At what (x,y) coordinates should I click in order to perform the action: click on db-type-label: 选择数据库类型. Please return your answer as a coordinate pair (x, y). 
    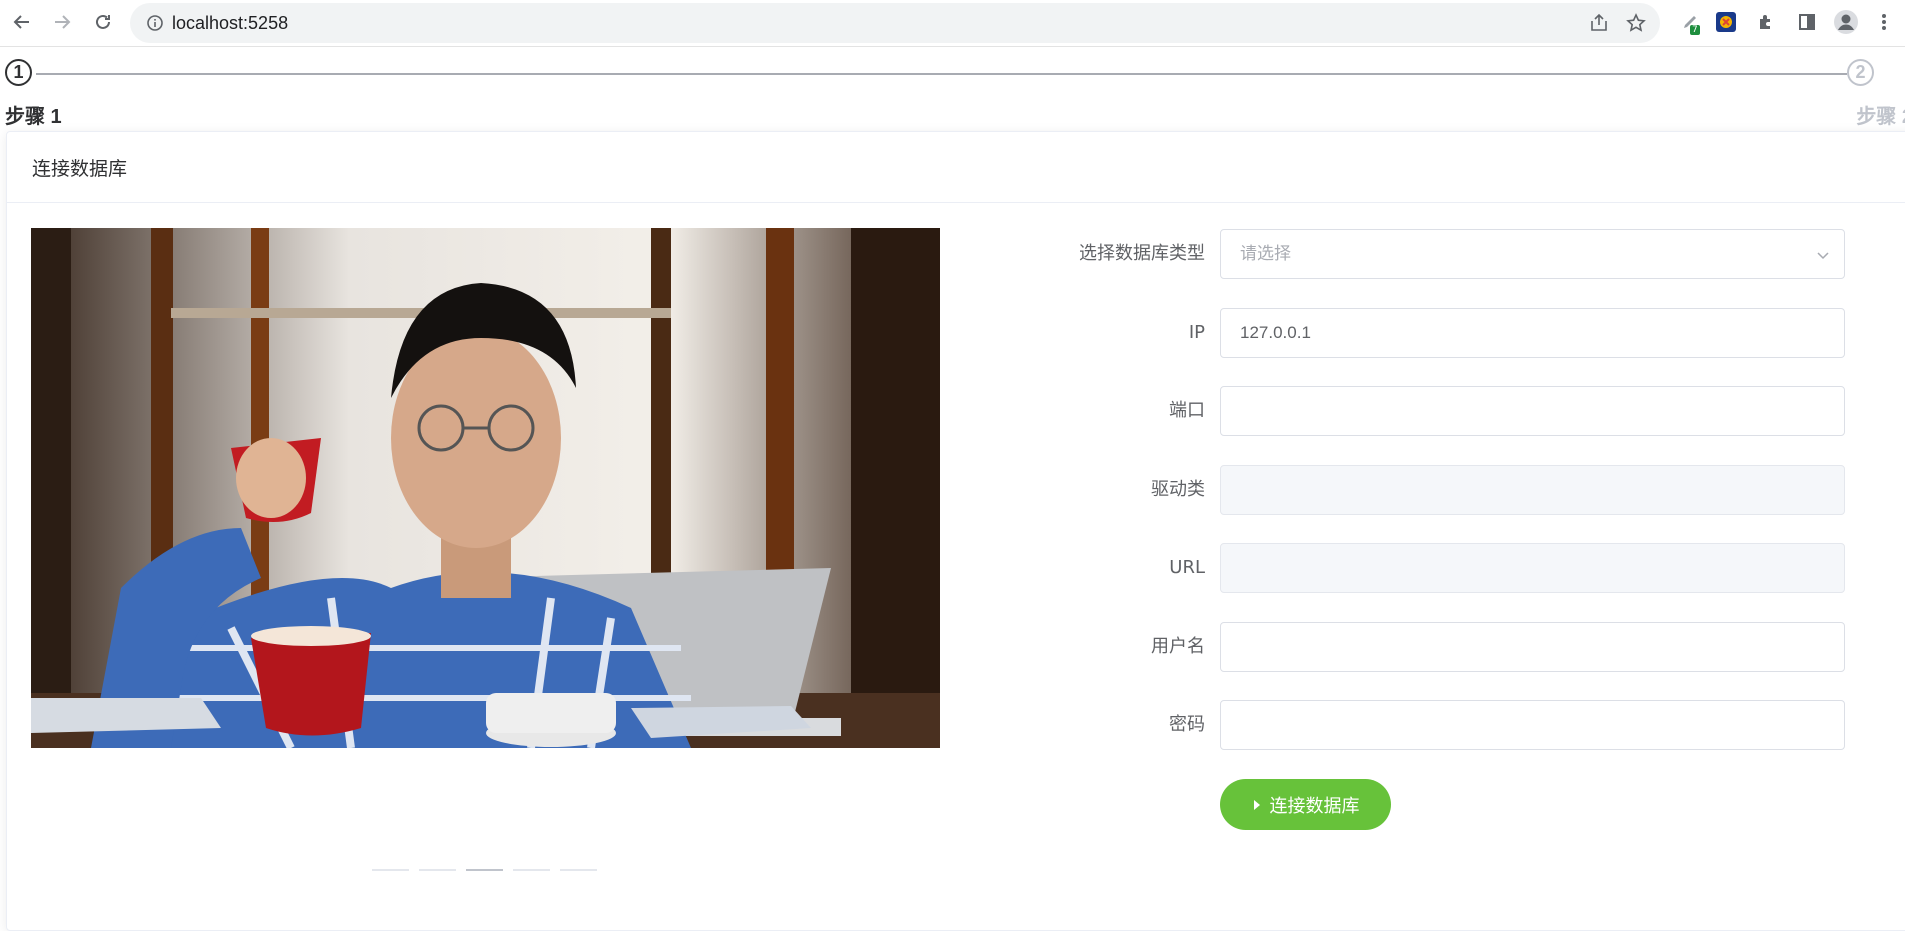
    Looking at the image, I should click on (1142, 253).